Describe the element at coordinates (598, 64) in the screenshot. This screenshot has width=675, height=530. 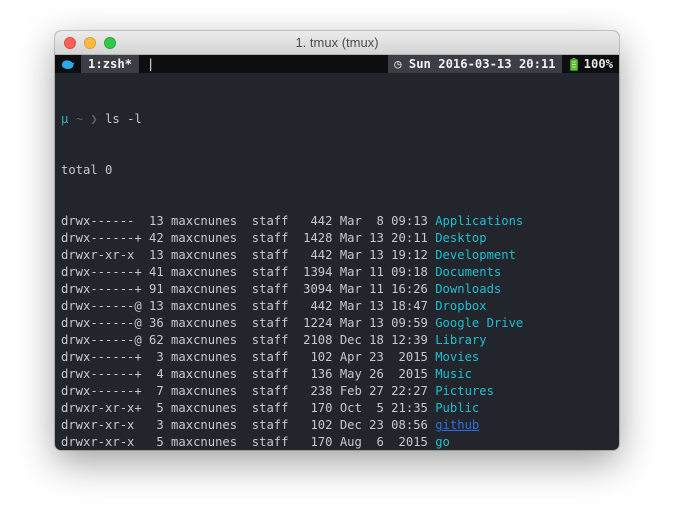
I see `battery-level: 100%` at that location.